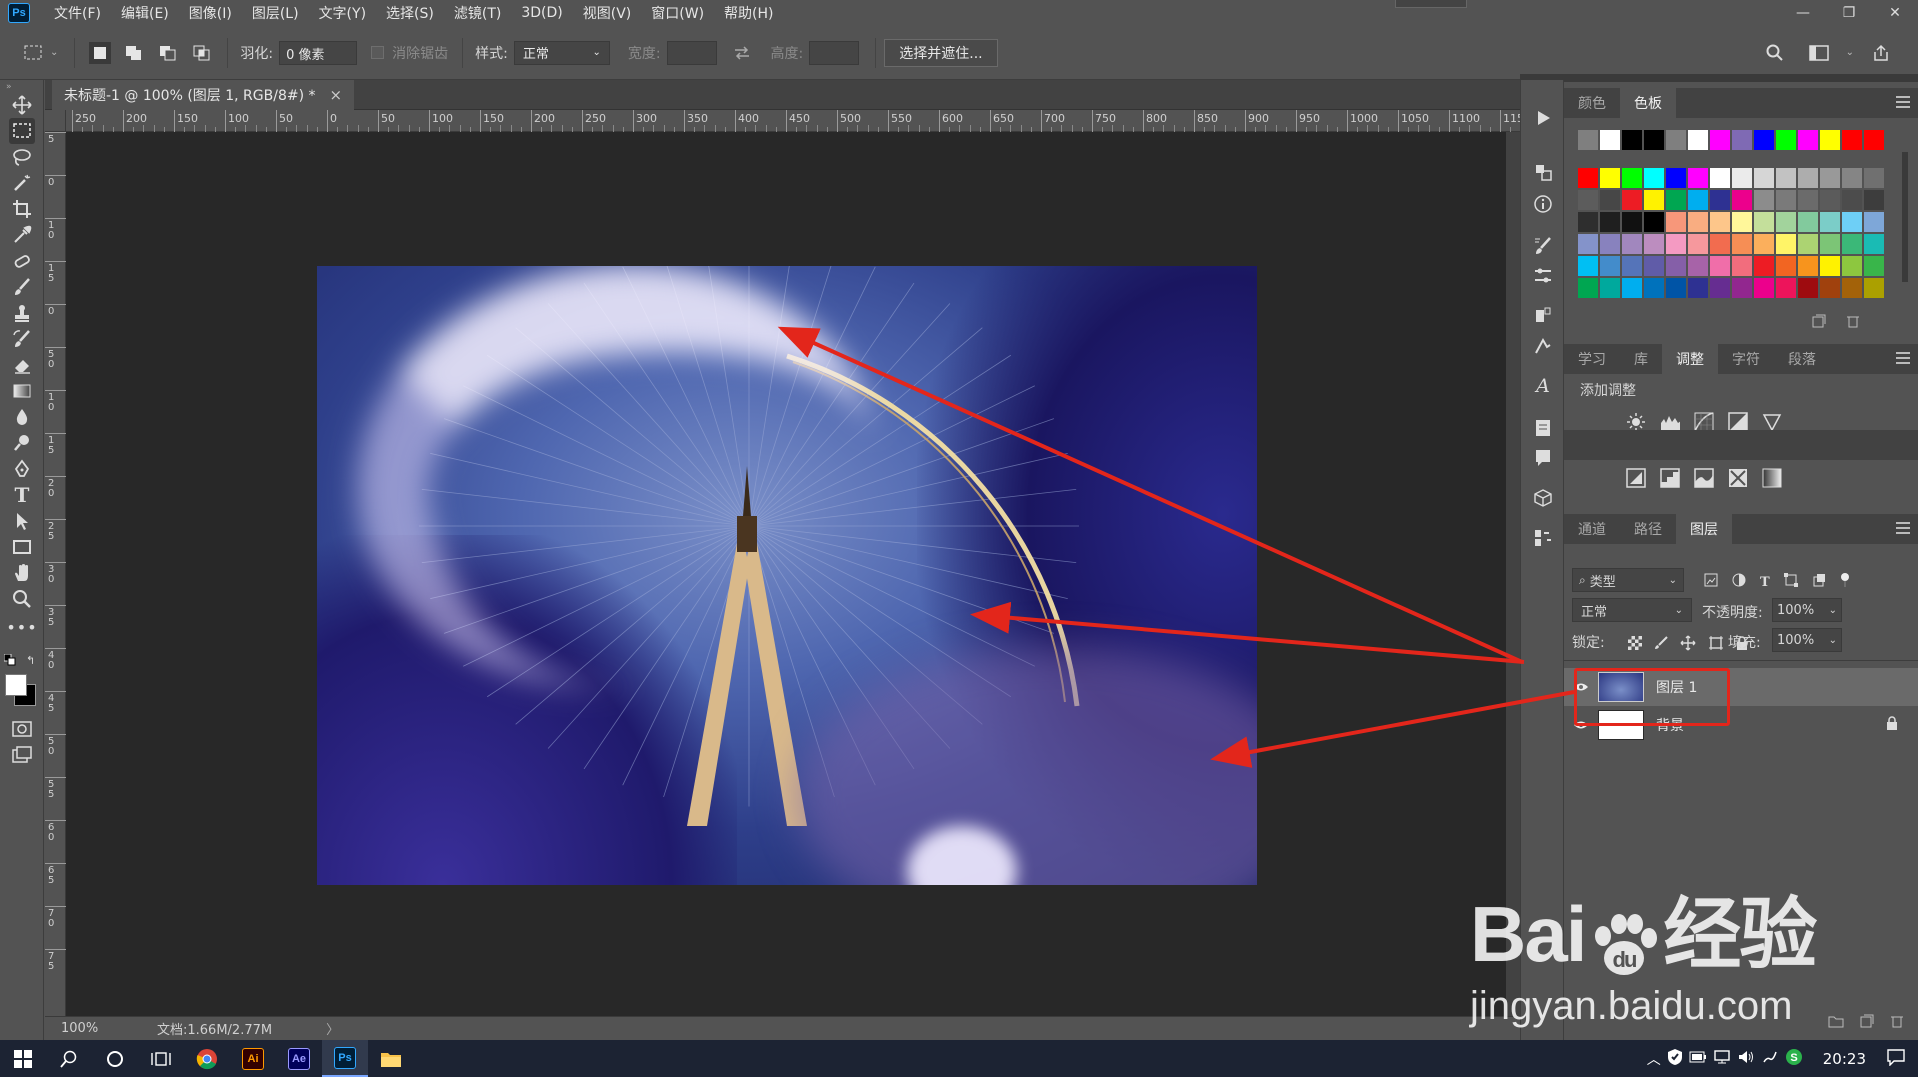 Image resolution: width=1918 pixels, height=1077 pixels. Describe the element at coordinates (1543, 428) in the screenshot. I see `notes-icon` at that location.